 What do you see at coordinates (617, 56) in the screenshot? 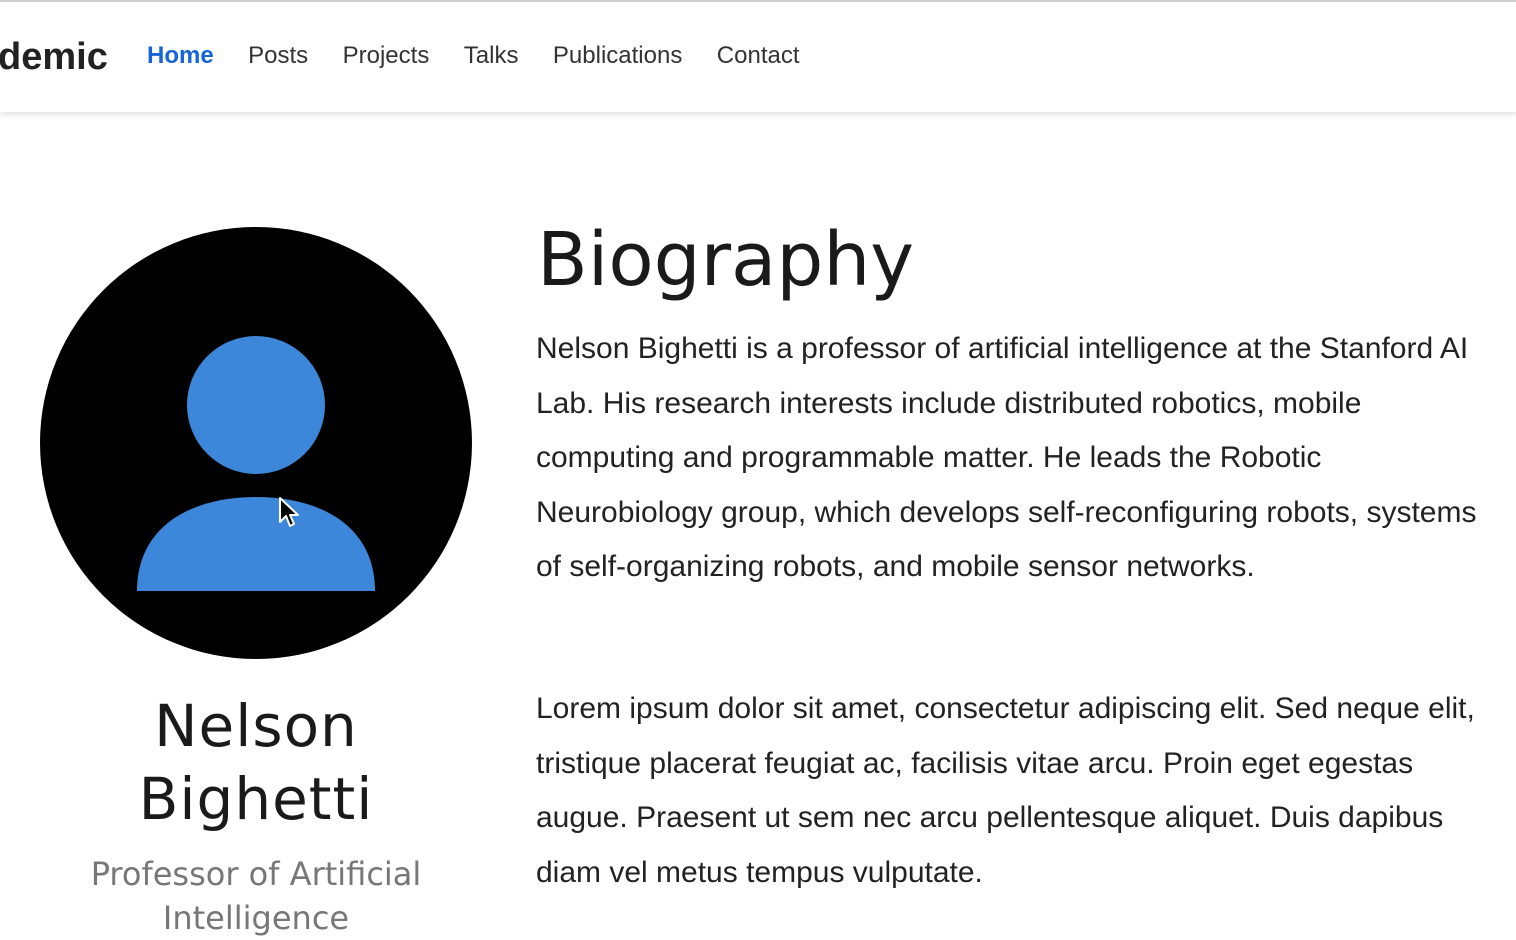
I see `nav-link-publications: Publications` at bounding box center [617, 56].